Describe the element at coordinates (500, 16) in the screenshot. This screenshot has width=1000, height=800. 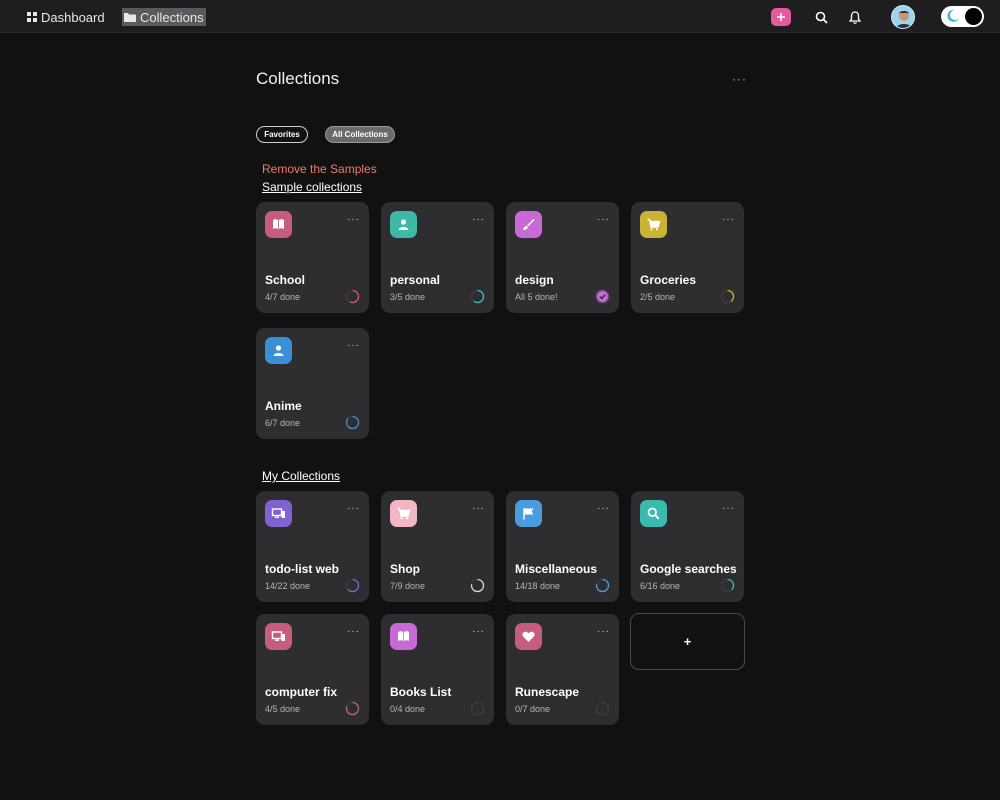
I see `top-nav-bar: Dashboard Collections` at that location.